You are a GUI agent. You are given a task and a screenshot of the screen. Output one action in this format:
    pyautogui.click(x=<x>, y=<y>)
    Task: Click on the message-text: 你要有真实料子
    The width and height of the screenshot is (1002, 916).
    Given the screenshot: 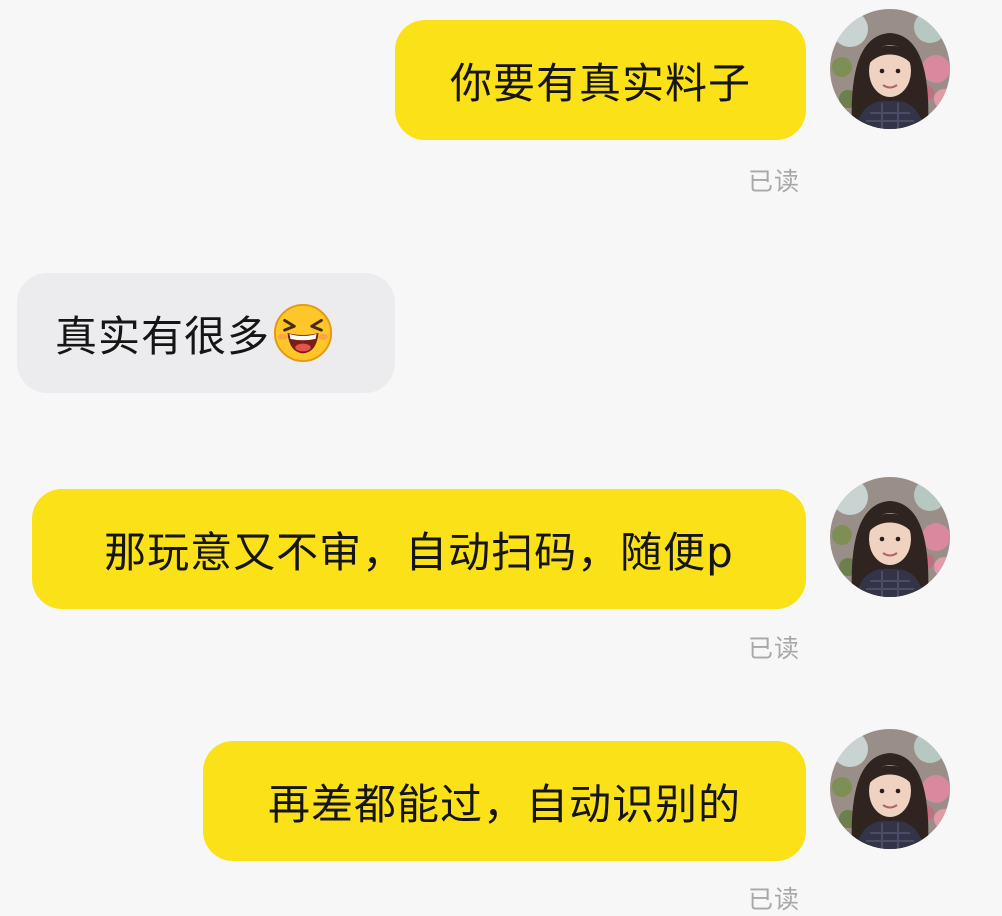 What is the action you would take?
    pyautogui.click(x=600, y=83)
    